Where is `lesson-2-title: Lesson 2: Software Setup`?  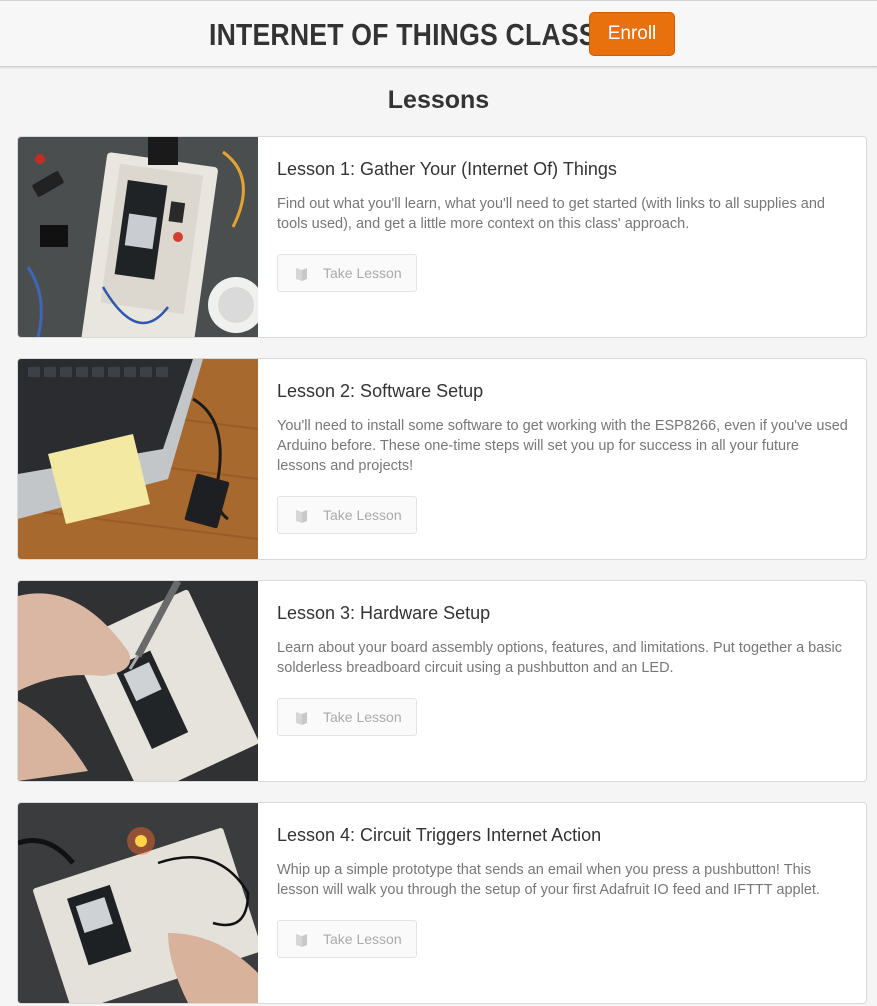 lesson-2-title: Lesson 2: Software Setup is located at coordinates (380, 391).